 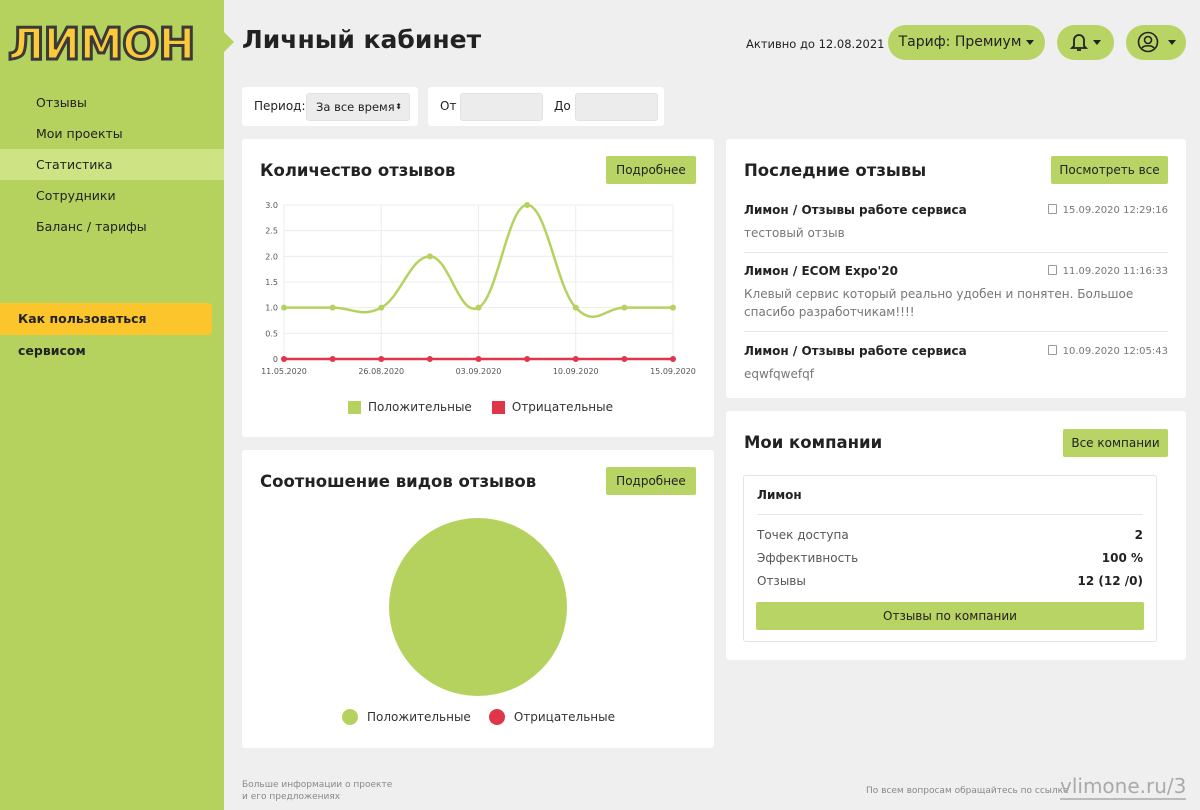 I want to click on y-tick-label: 0.5, so click(x=271, y=333).